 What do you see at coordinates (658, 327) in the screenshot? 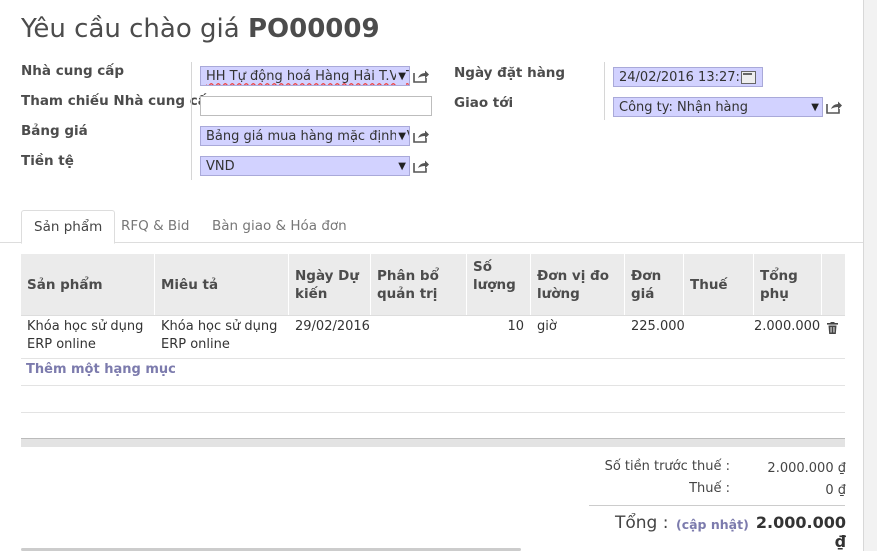
I see `row-unit-price: 225.000` at bounding box center [658, 327].